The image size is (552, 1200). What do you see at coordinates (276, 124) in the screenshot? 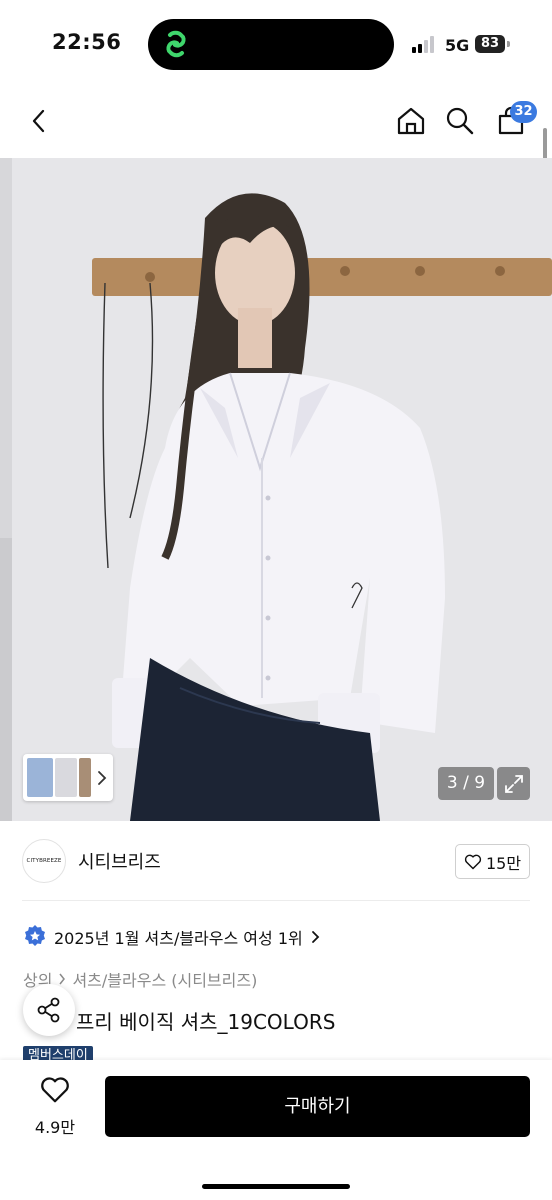
I see `nav-bar` at bounding box center [276, 124].